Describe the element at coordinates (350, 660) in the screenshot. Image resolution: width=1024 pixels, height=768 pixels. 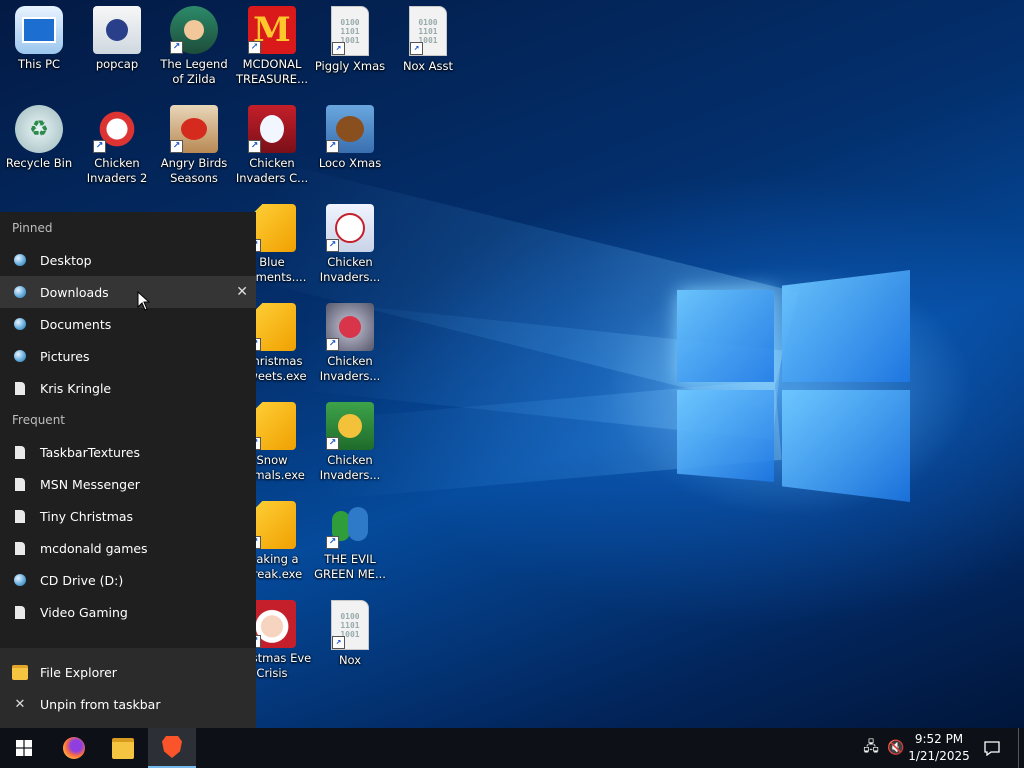
I see `icon-label: Nox` at that location.